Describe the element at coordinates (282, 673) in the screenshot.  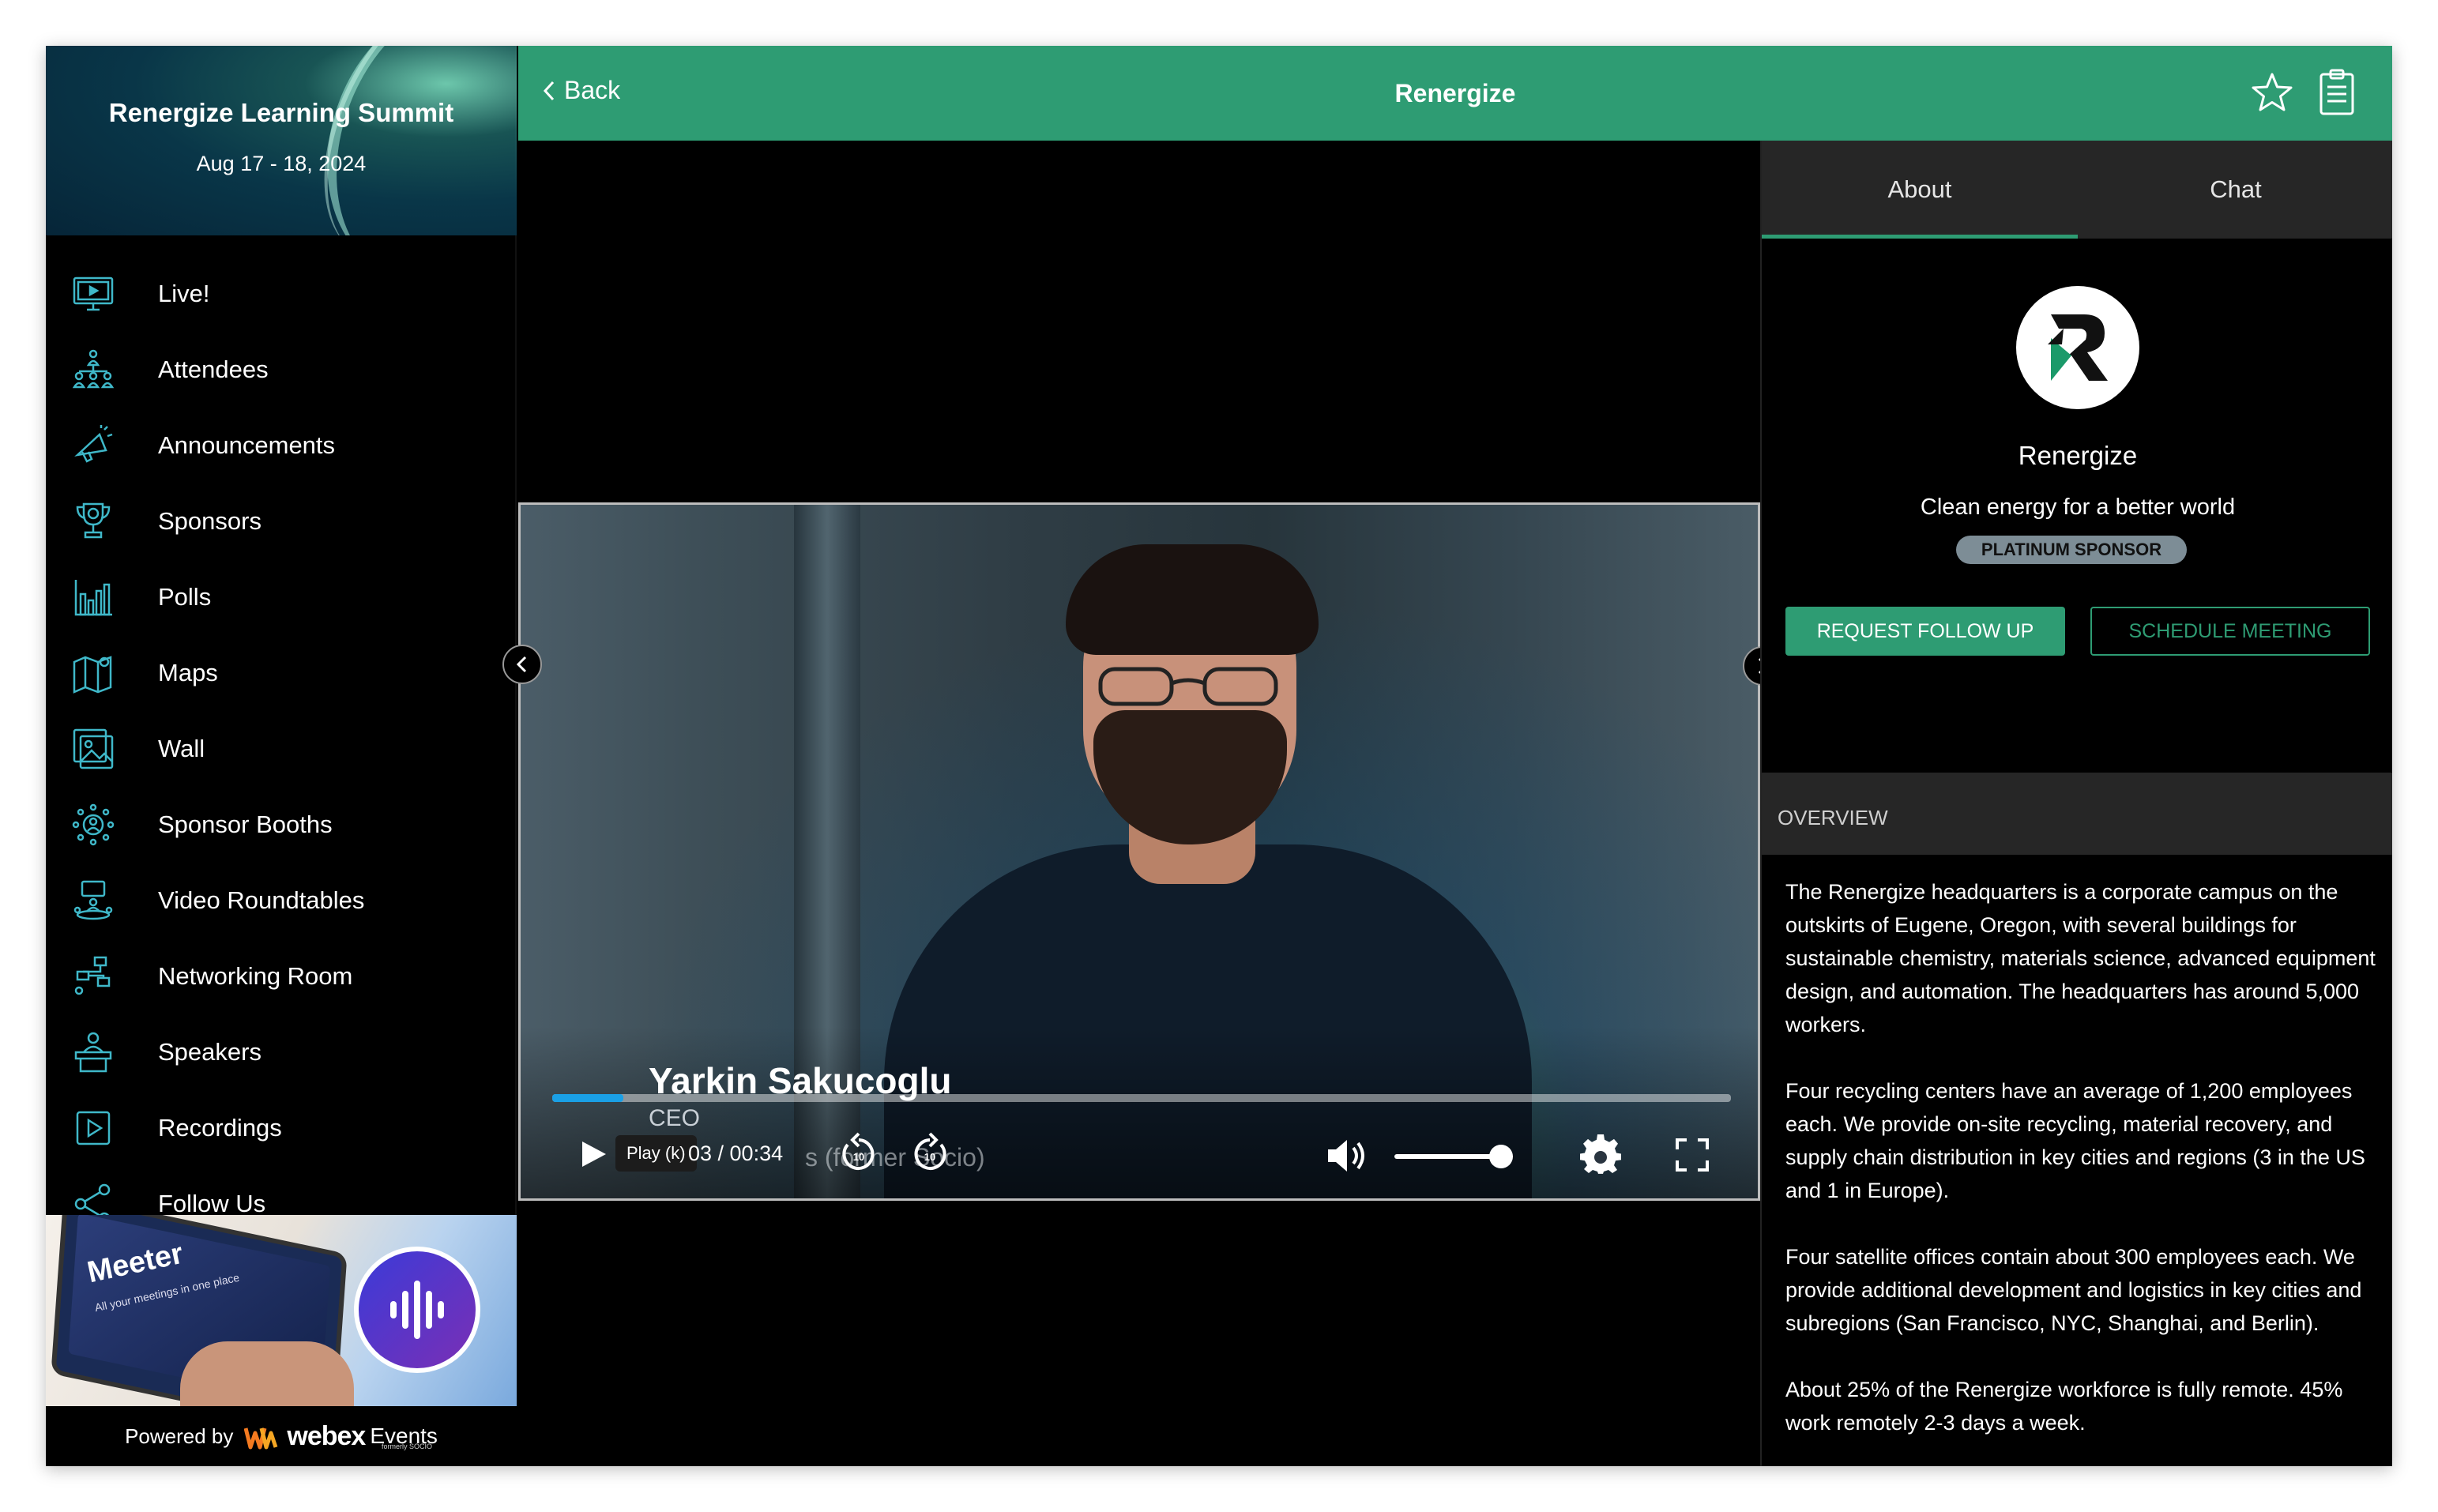
I see `sidebar-item-maps: Maps` at that location.